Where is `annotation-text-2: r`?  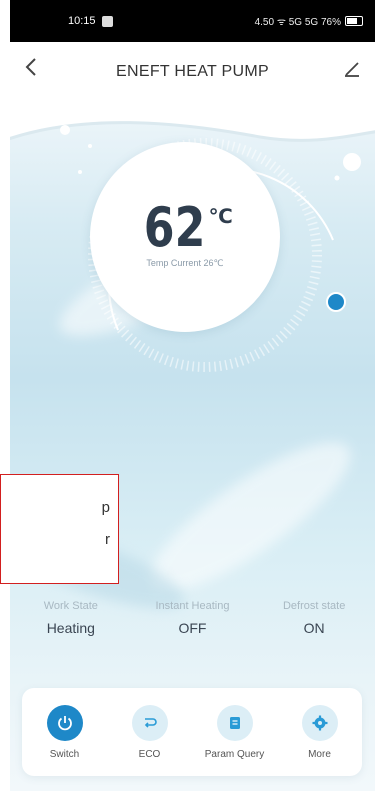 annotation-text-2: r is located at coordinates (107, 539).